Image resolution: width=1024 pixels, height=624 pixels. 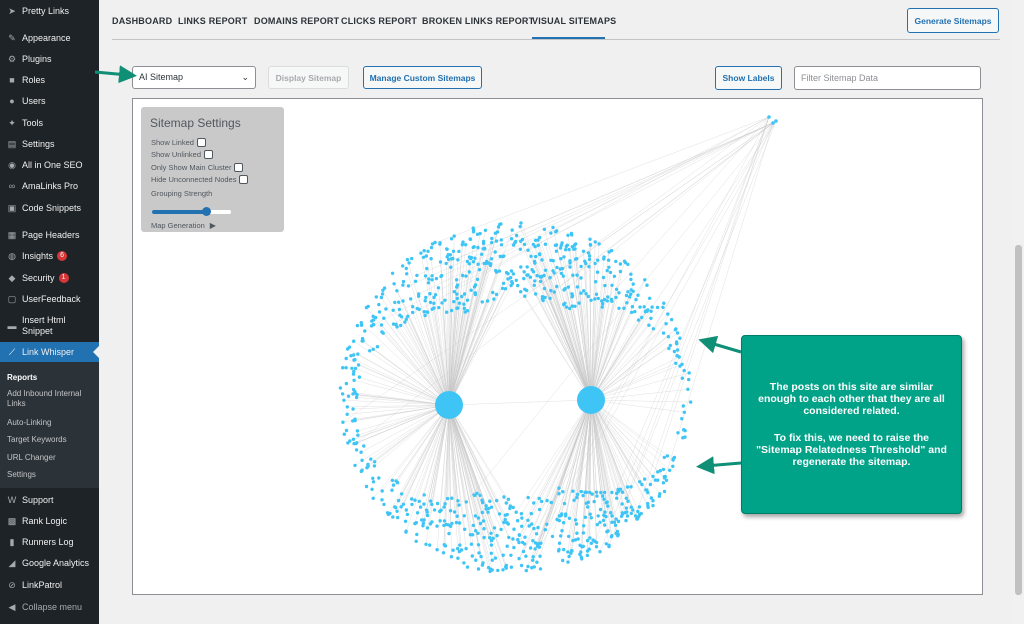 I want to click on sidebar-item-label: Link Whisper, so click(x=48, y=351).